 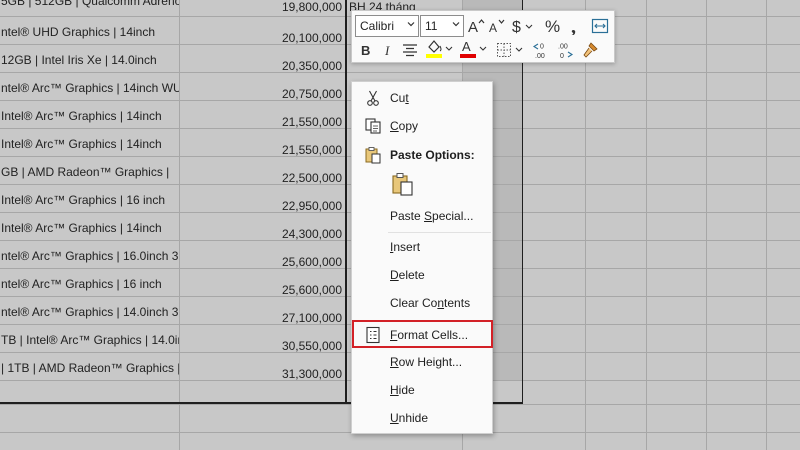 I want to click on price-cell: 22,950,000, so click(x=312, y=206).